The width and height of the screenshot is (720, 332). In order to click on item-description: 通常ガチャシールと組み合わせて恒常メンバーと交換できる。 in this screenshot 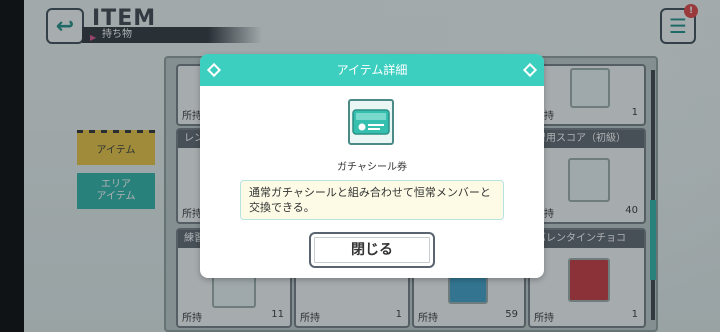, I will do `click(372, 200)`.